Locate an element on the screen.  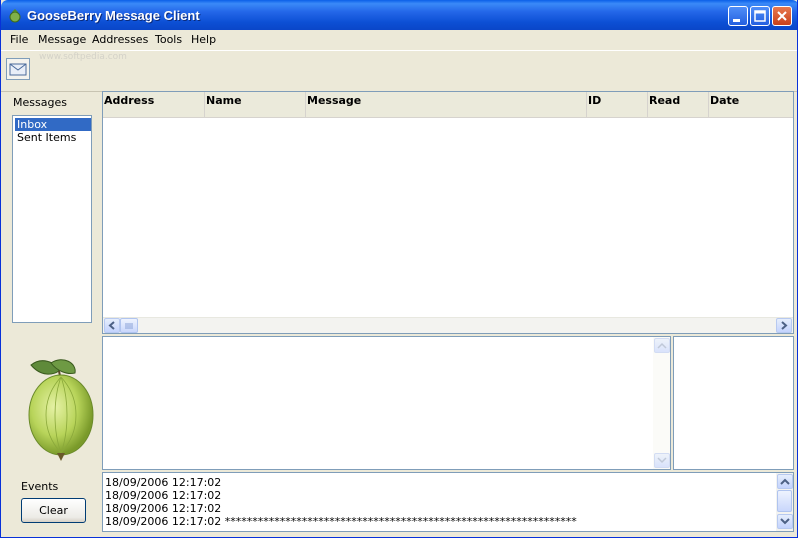
grip-icon is located at coordinates (129, 326).